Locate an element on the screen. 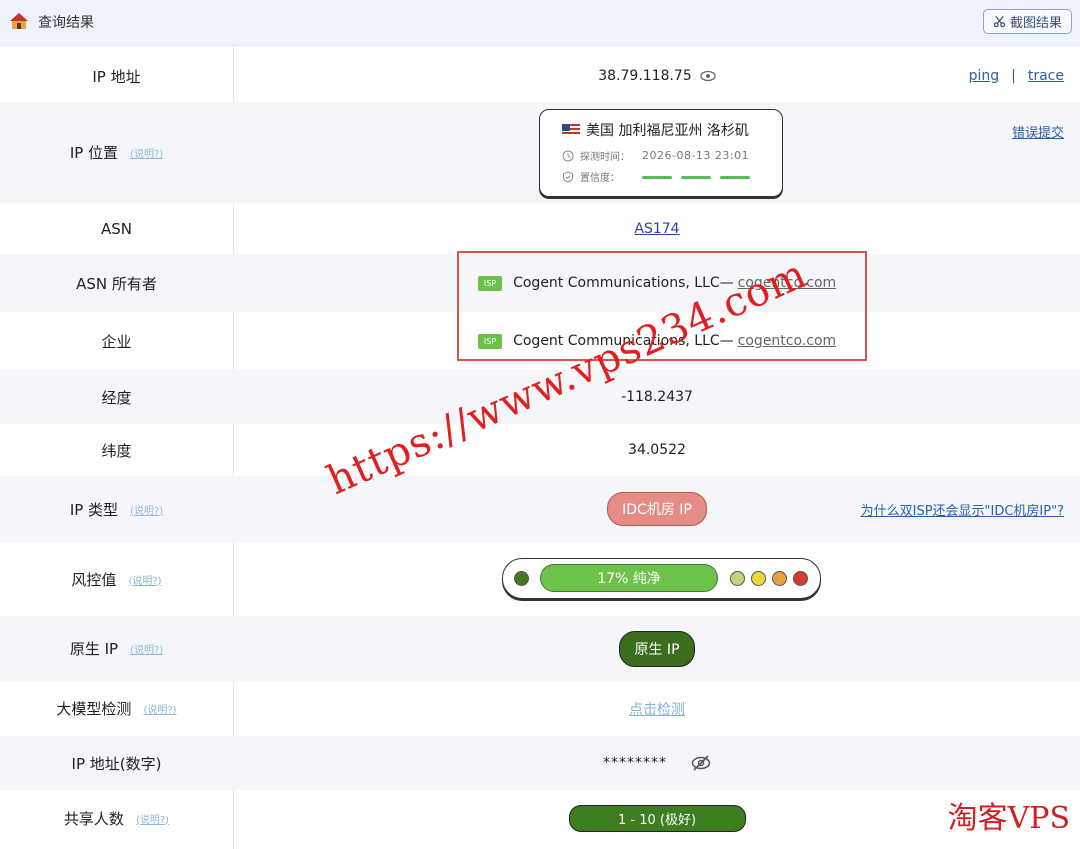 The width and height of the screenshot is (1080, 849). ip-type-badge: IDC机房 IP is located at coordinates (657, 509).